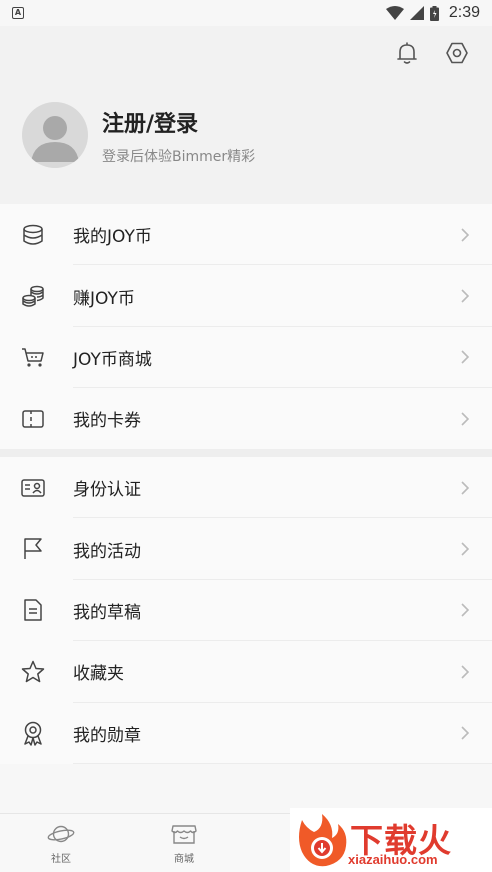 This screenshot has width=492, height=872. I want to click on star-icon, so click(33, 671).